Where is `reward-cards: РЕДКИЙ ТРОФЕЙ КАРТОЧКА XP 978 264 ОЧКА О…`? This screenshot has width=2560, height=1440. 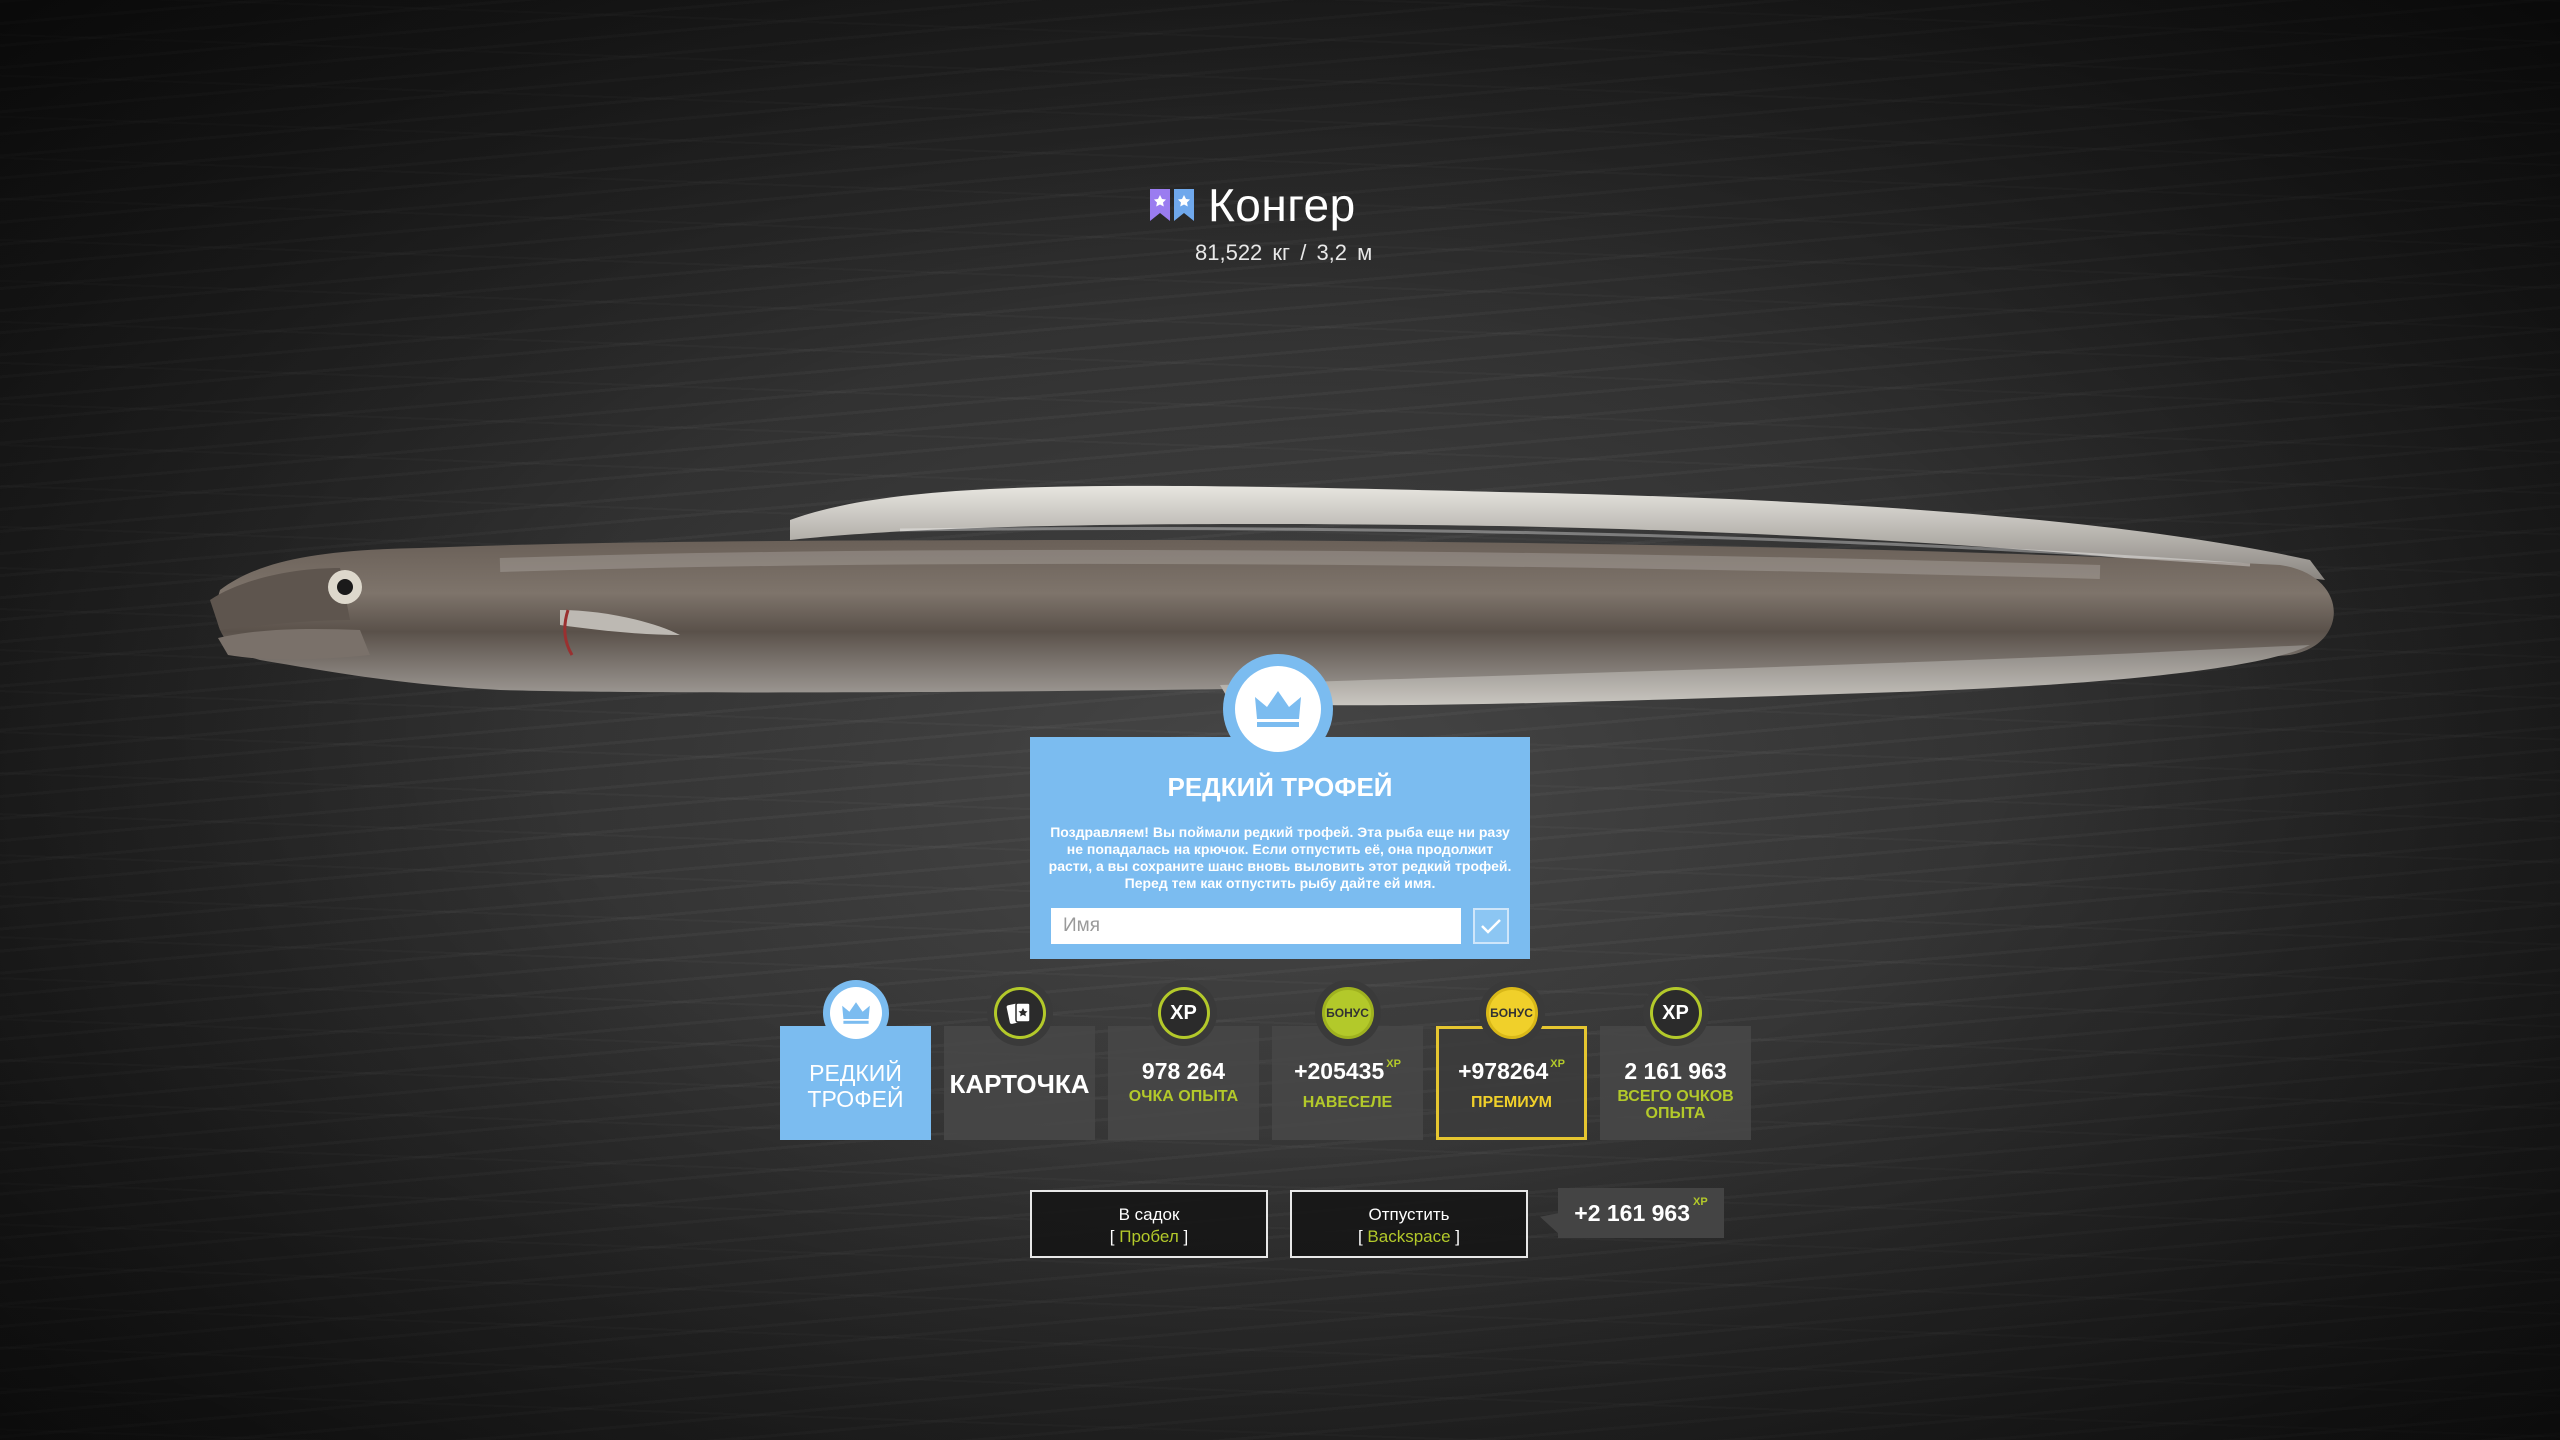
reward-cards: РЕДКИЙ ТРОФЕЙ КАРТОЧКА XP 978 264 ОЧКА О… is located at coordinates (1265, 1060).